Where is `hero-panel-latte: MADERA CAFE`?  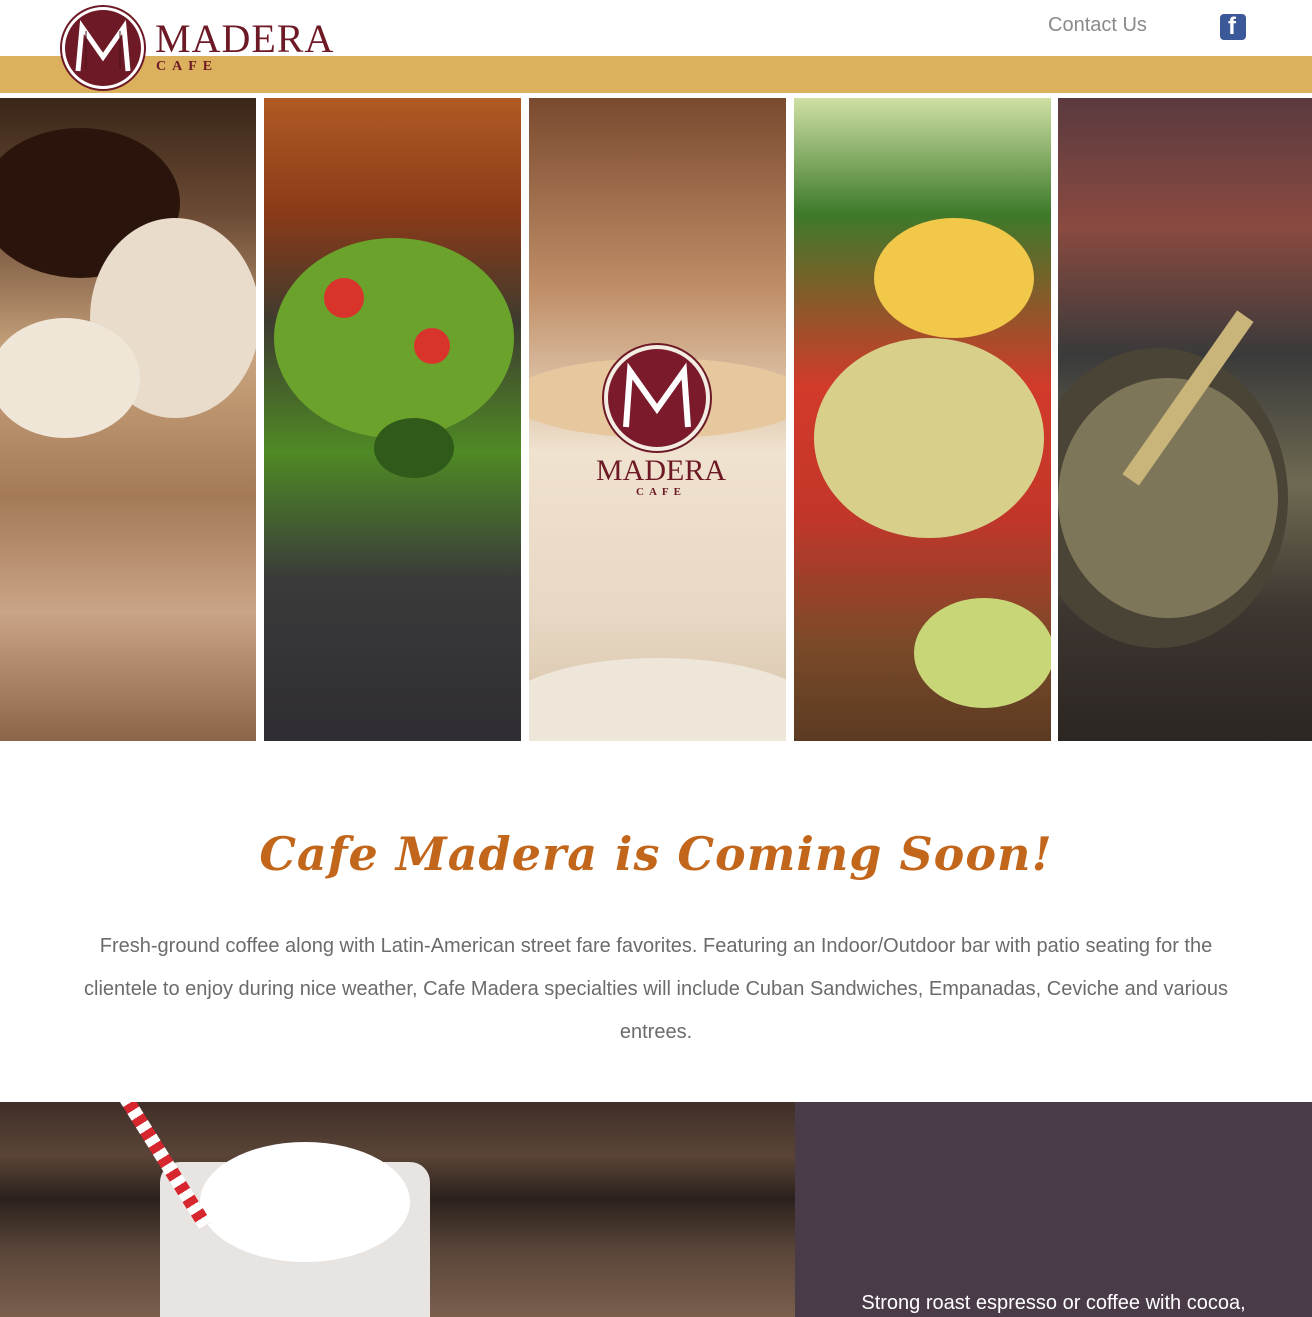
hero-panel-latte: MADERA CAFE is located at coordinates (657, 419).